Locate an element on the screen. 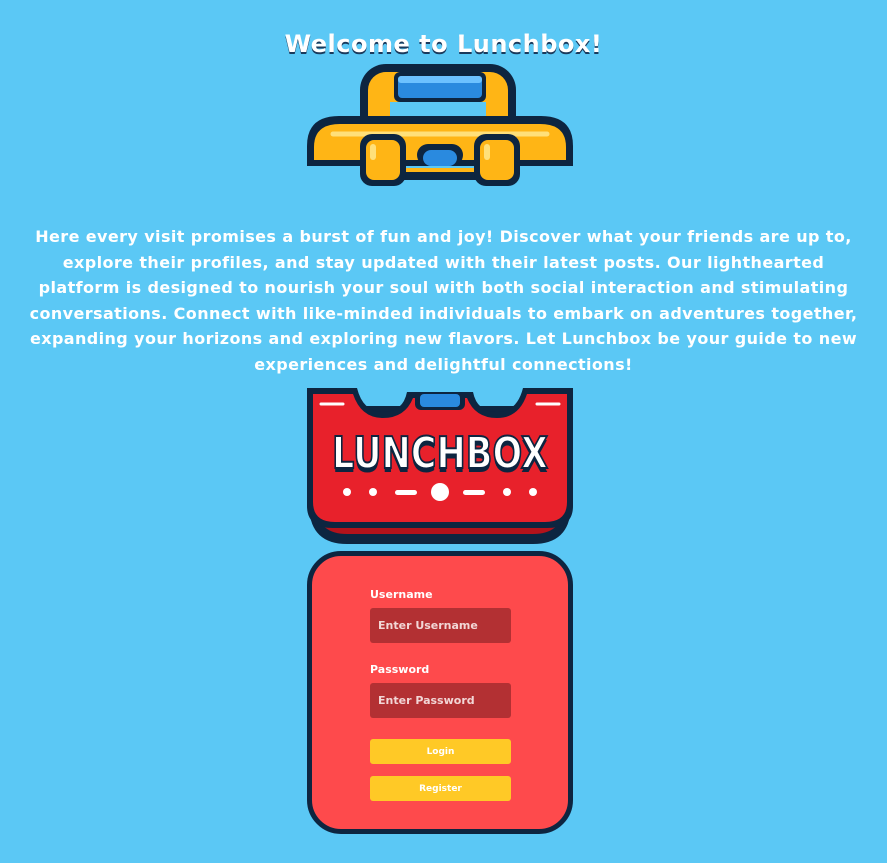 This screenshot has height=863, width=887. logo-text: LUNCHBOX is located at coordinates (440, 453).